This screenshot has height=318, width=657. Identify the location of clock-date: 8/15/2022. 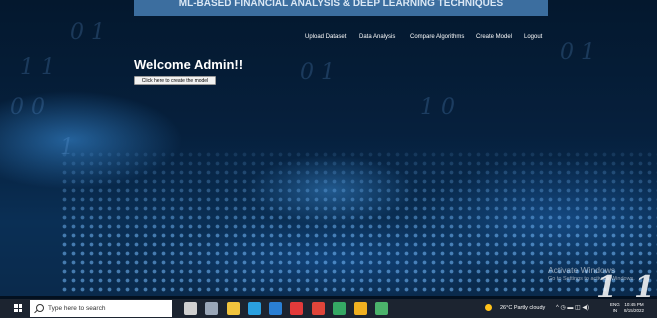
(634, 310).